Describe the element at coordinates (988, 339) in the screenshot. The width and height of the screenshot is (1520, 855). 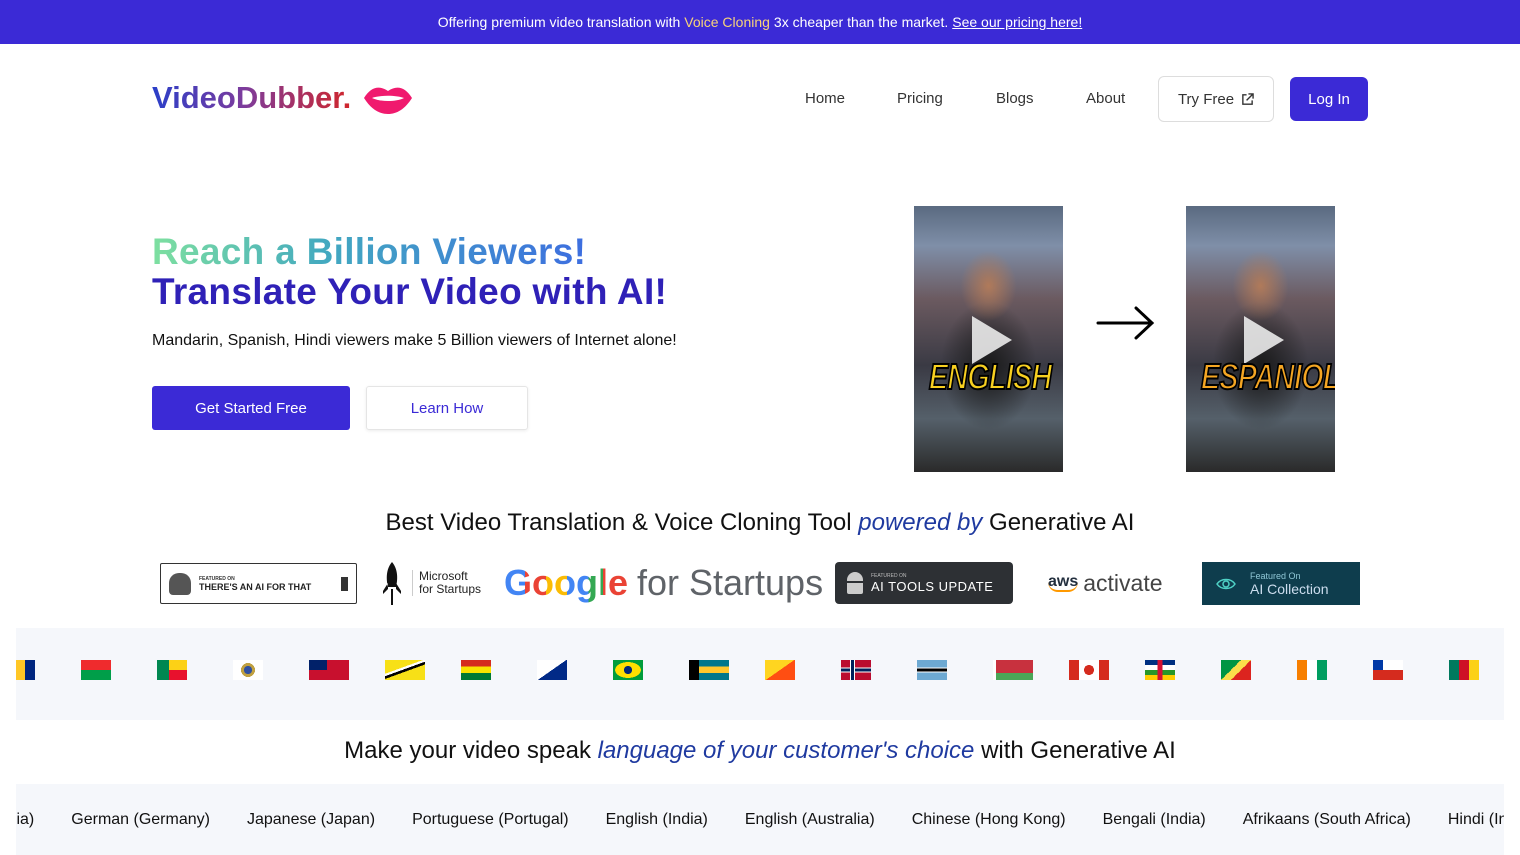
I see `video-original: ENGLISH` at that location.